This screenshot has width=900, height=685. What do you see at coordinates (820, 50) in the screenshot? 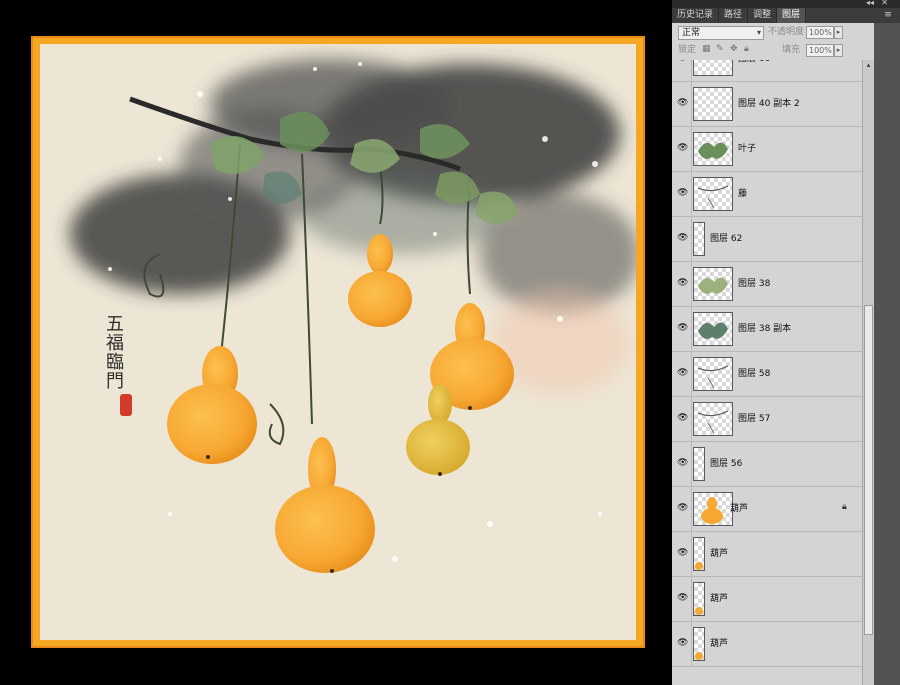
I see `fill-input: 100%` at bounding box center [820, 50].